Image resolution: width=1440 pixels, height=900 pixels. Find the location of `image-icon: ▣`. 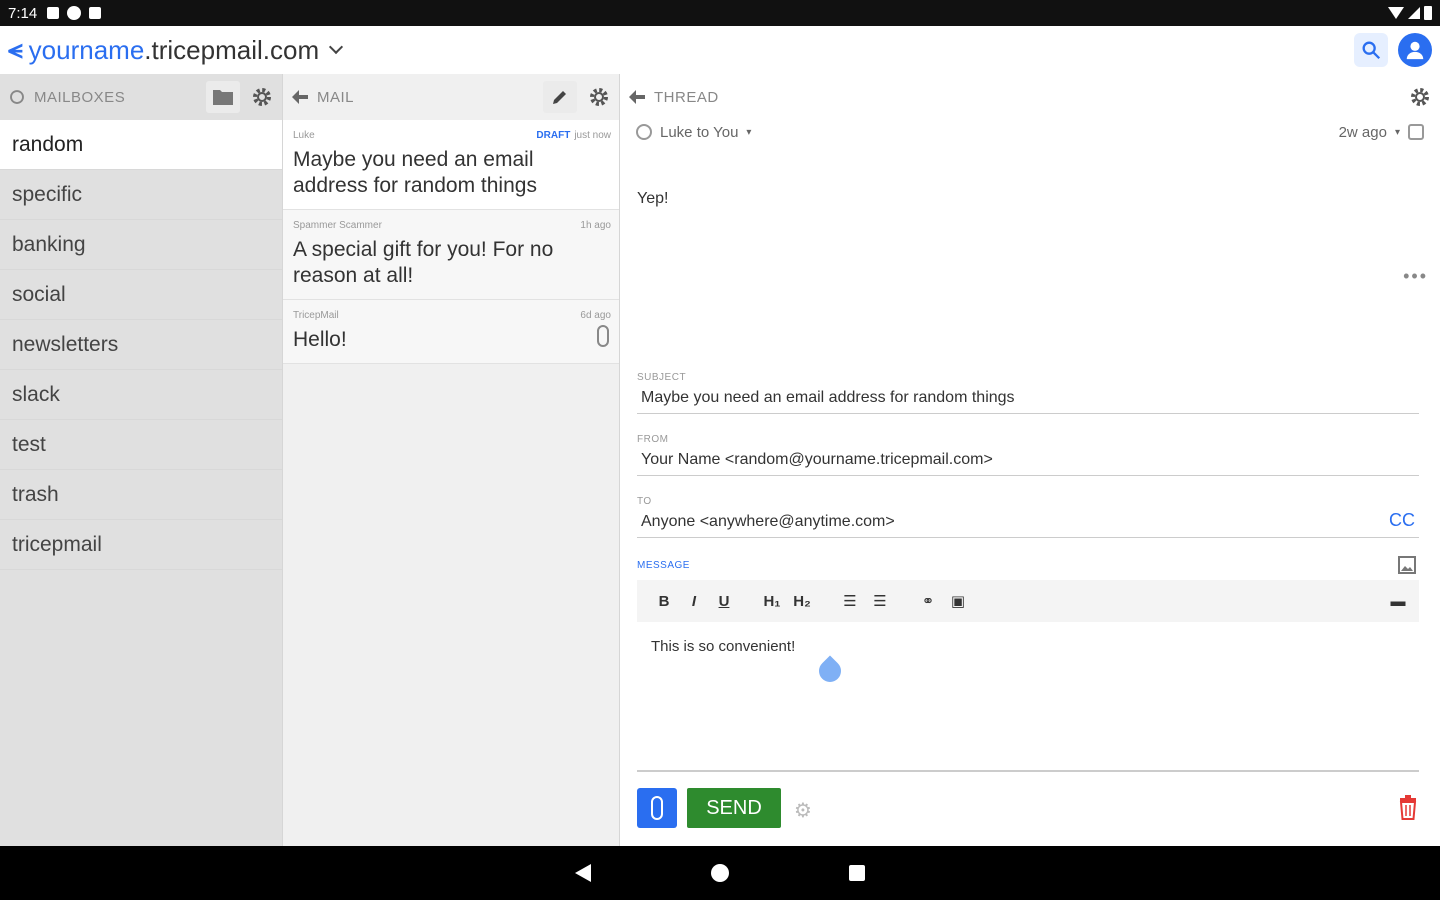

image-icon: ▣ is located at coordinates (958, 601).